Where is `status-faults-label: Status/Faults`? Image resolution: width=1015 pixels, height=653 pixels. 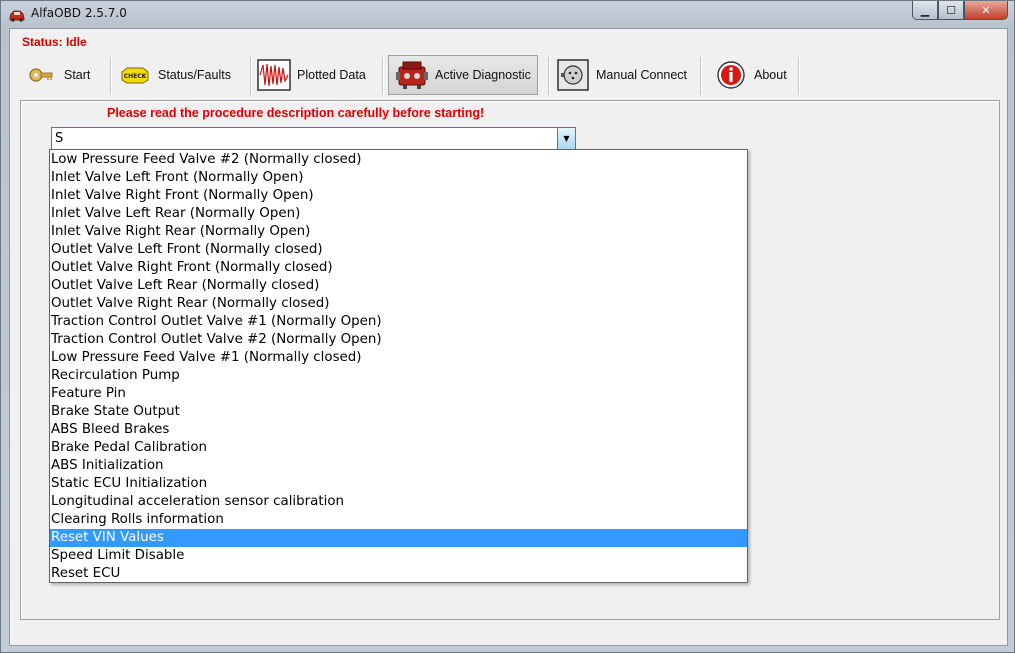 status-faults-label: Status/Faults is located at coordinates (194, 75).